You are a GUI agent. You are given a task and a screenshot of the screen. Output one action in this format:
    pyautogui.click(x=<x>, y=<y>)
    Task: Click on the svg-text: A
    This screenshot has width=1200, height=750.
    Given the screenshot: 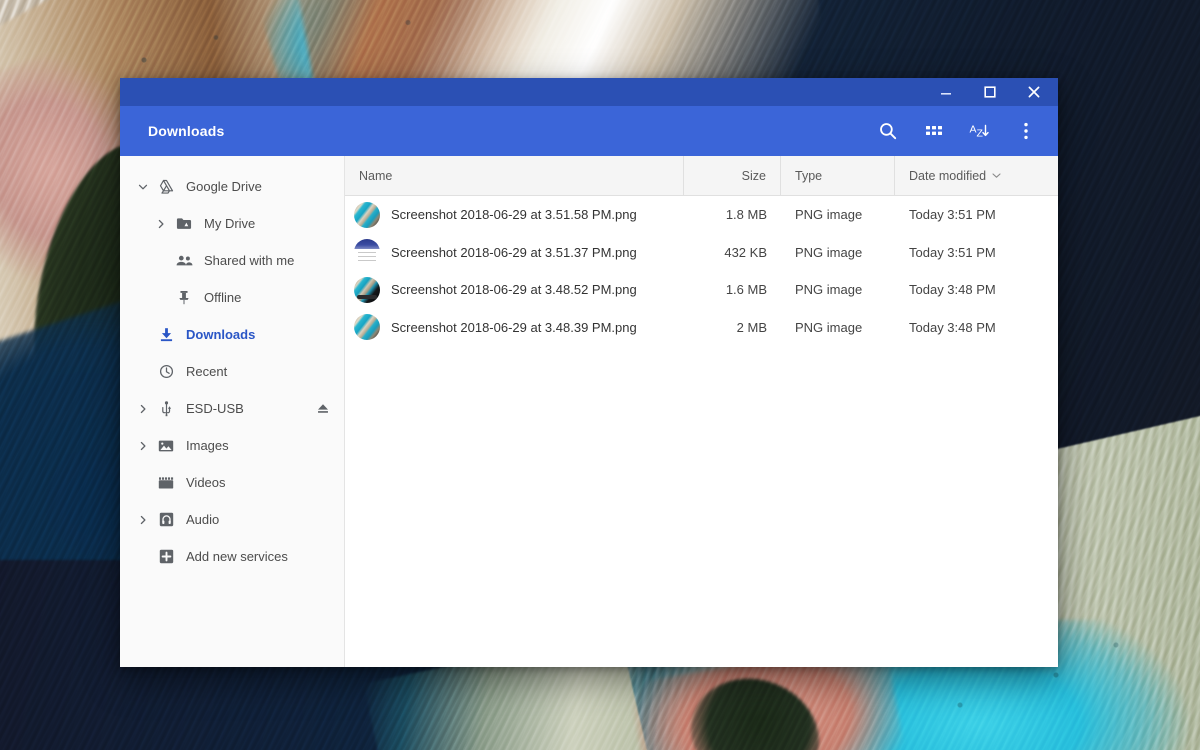 What is the action you would take?
    pyautogui.click(x=973, y=130)
    